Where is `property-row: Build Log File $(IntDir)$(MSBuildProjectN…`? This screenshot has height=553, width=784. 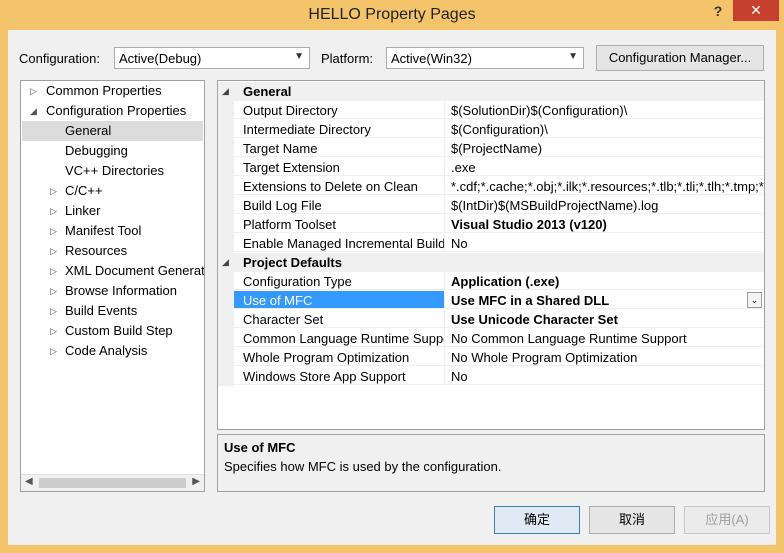
property-row: Build Log File $(IntDir)$(MSBuildProjectN… is located at coordinates (491, 205).